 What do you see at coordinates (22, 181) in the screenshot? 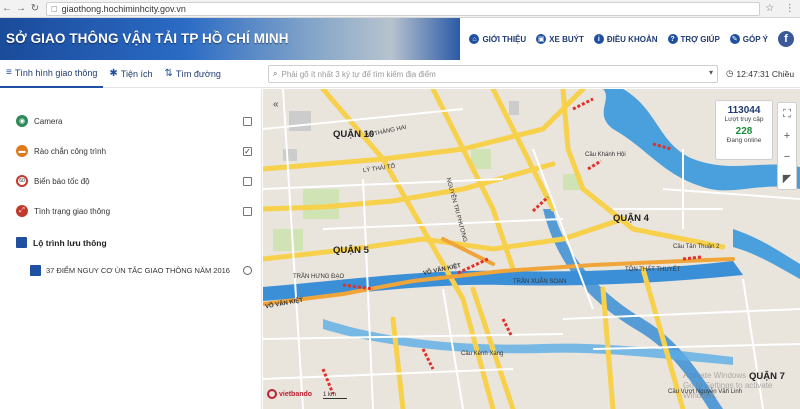
I see `speed-sign-icon: 60` at bounding box center [22, 181].